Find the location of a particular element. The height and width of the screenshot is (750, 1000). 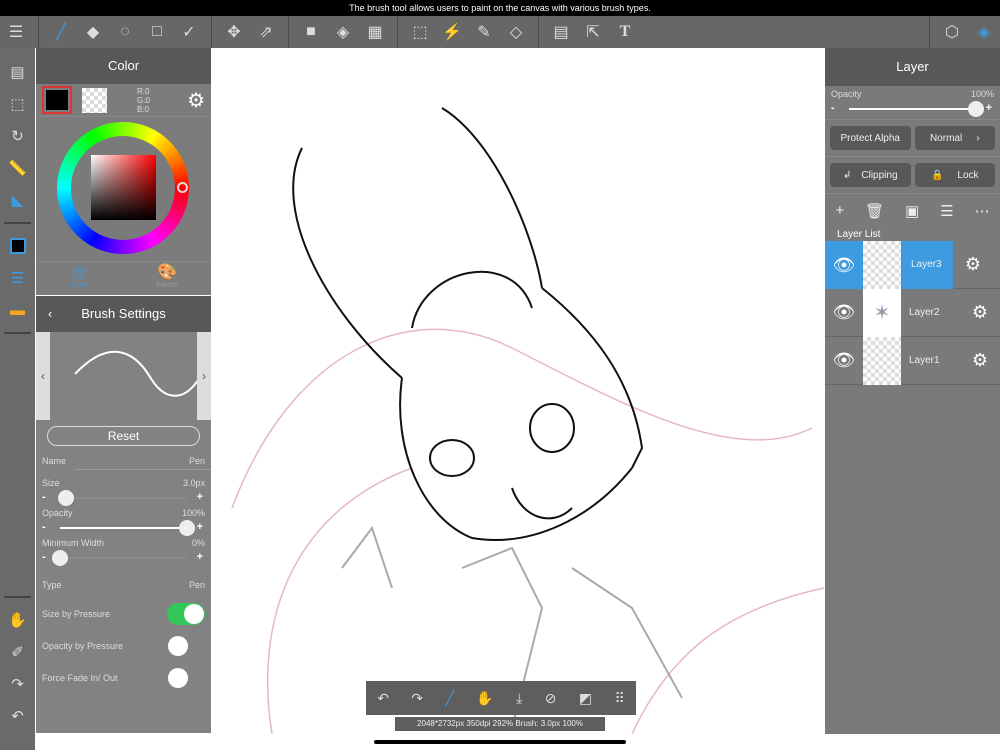

fill-color-icon: ■ is located at coordinates (311, 32).